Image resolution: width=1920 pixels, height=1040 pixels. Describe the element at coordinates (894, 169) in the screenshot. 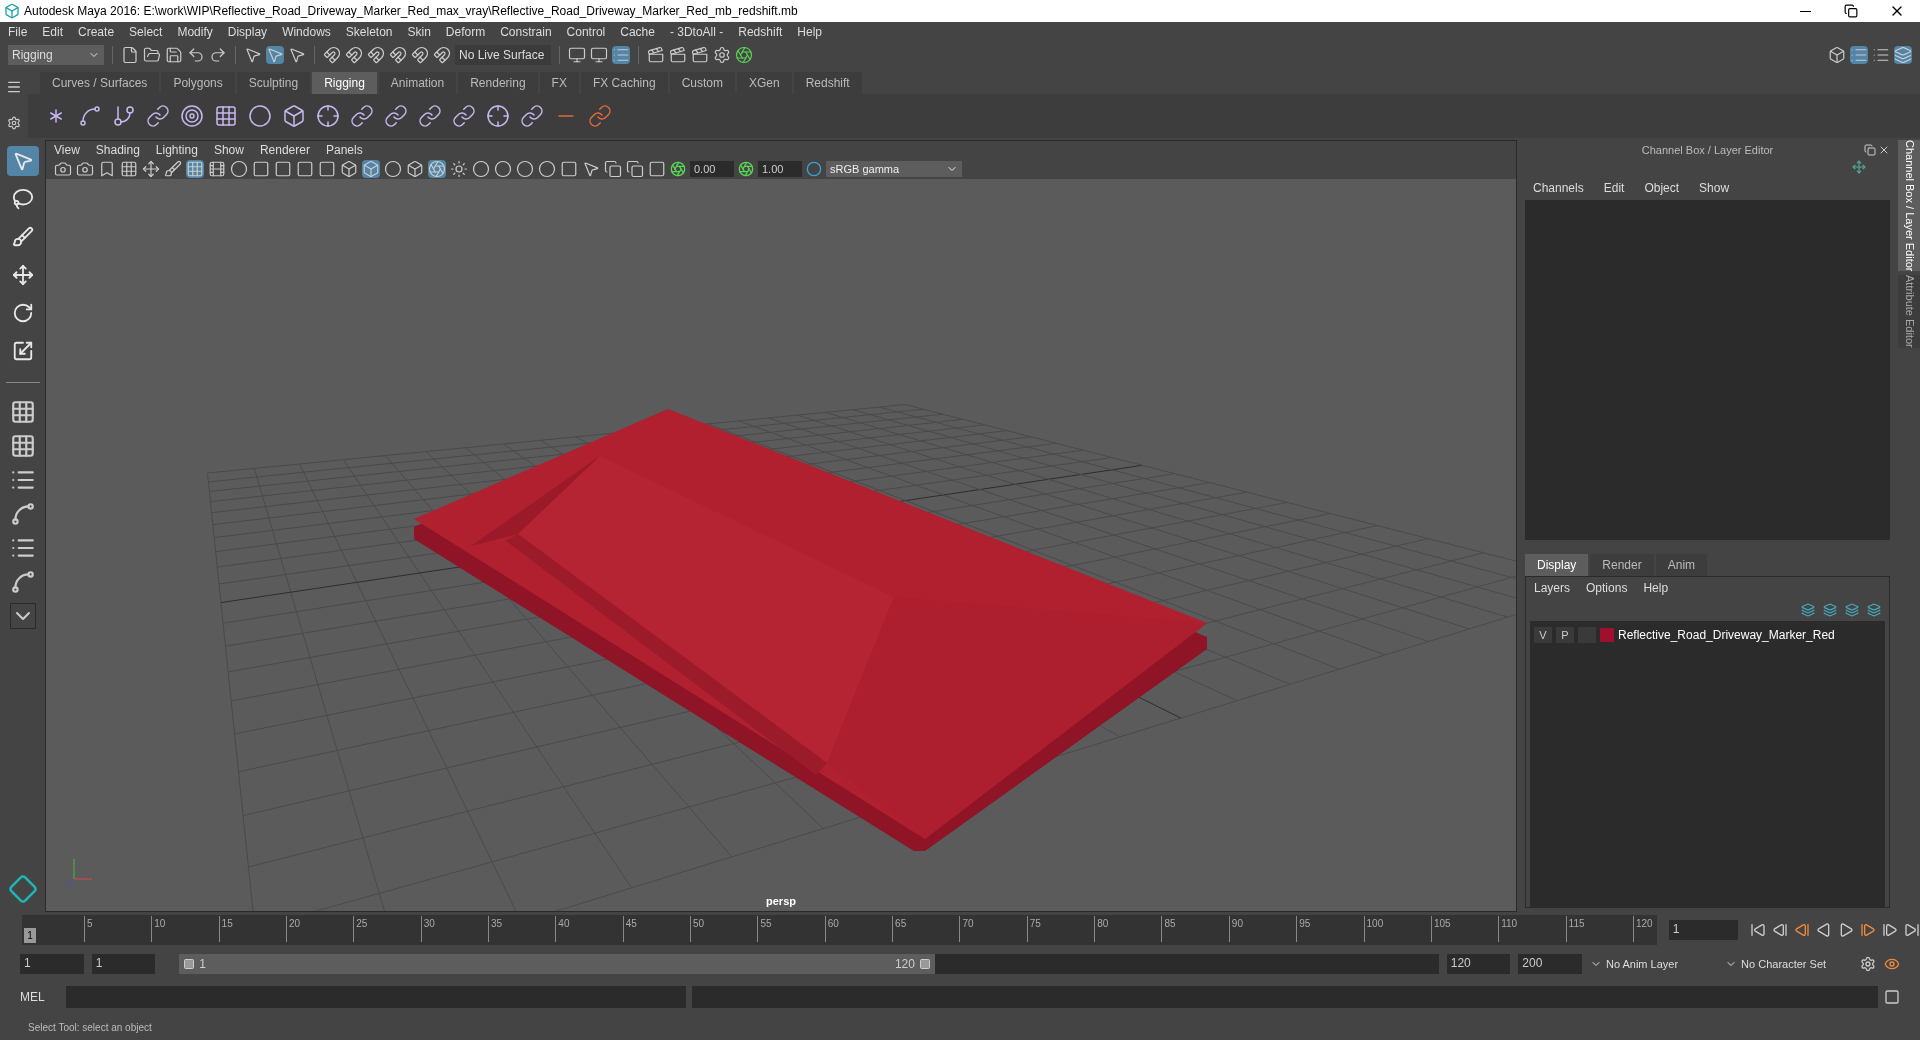

I see `color-space-dropdown: sRGB gamma` at that location.